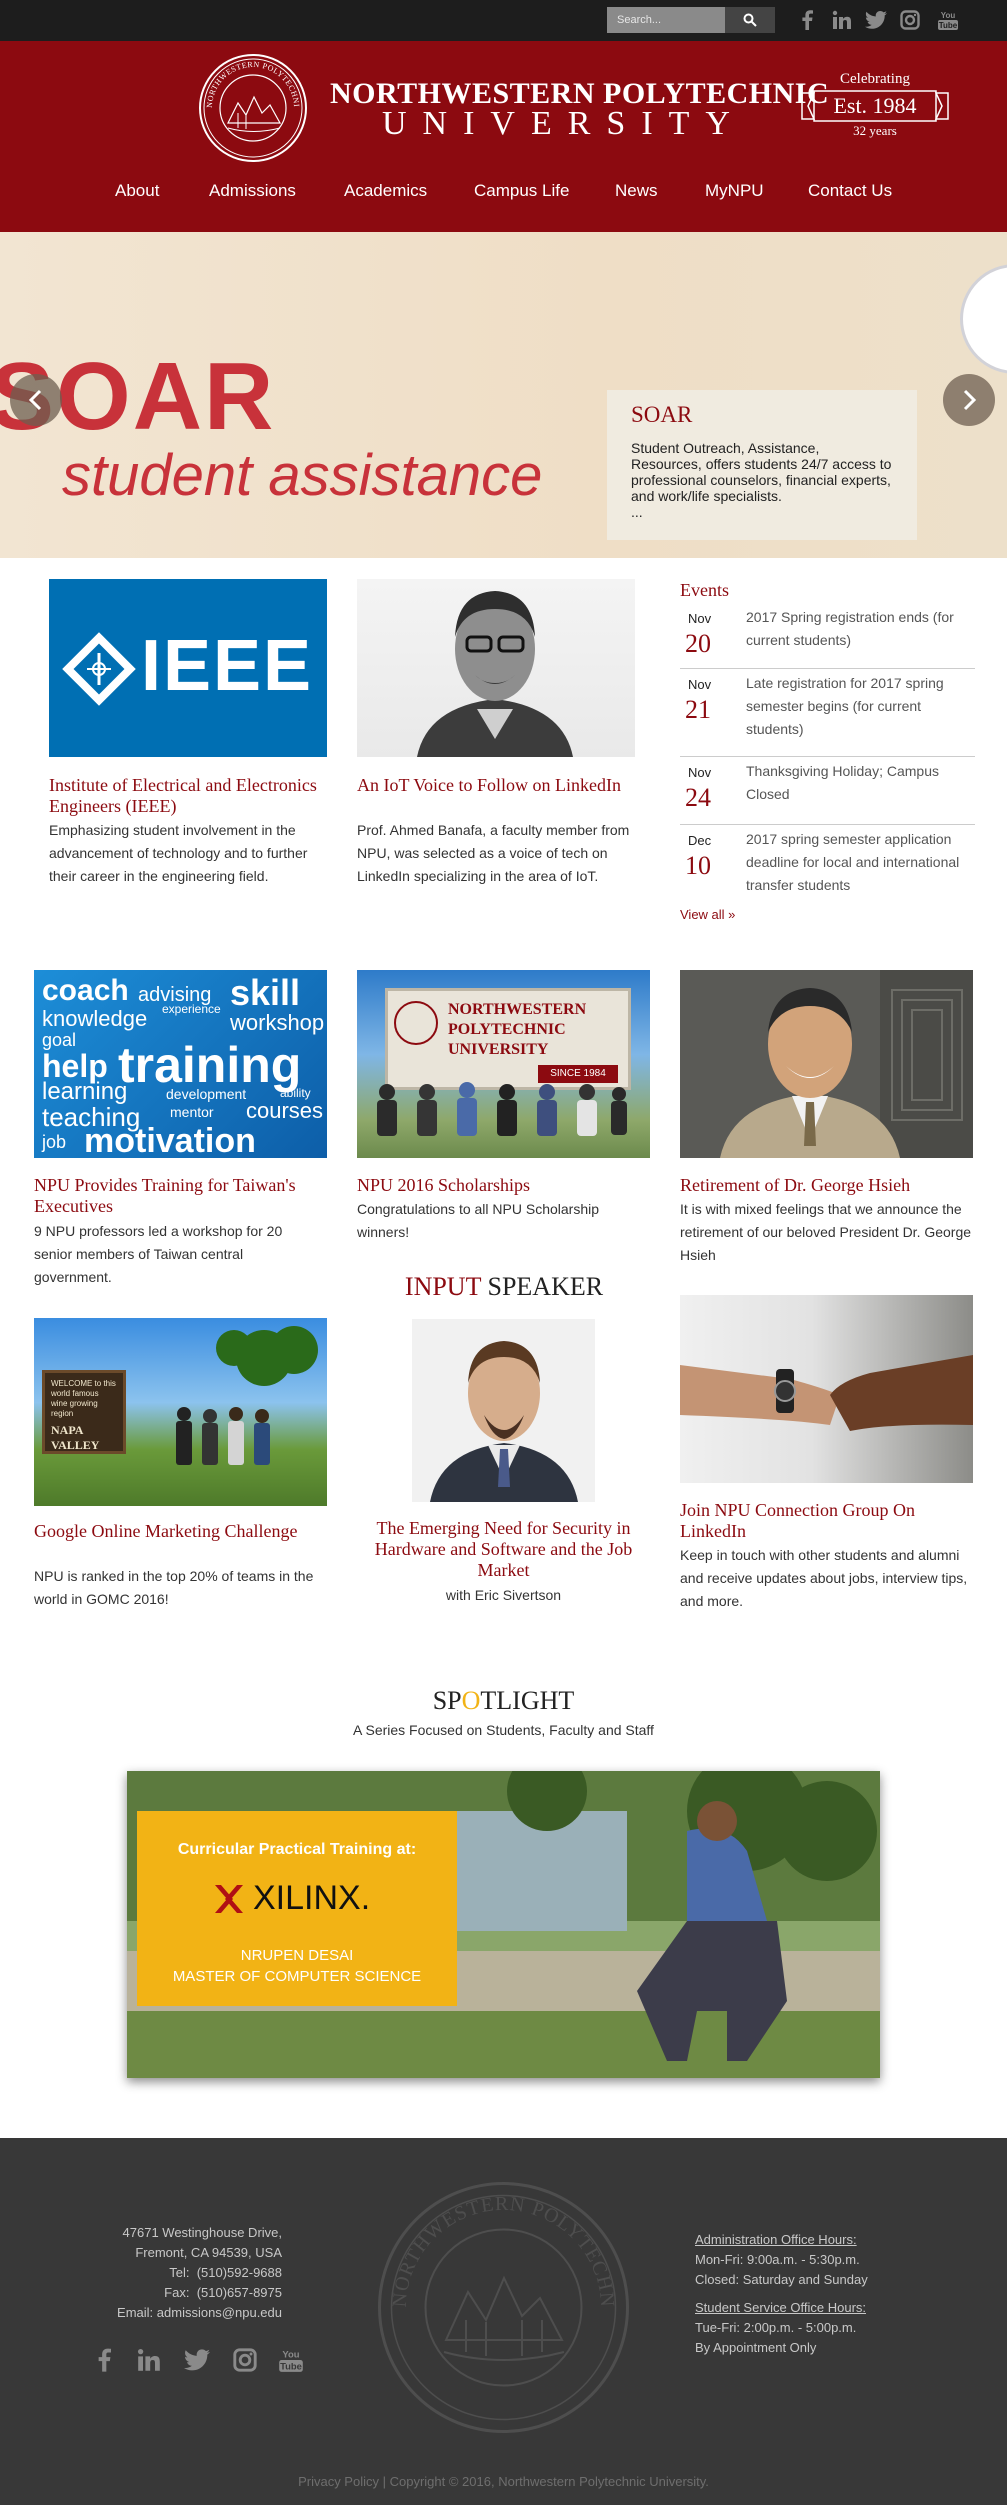  What do you see at coordinates (179, 2272) in the screenshot?
I see `tel-label: Tel:` at bounding box center [179, 2272].